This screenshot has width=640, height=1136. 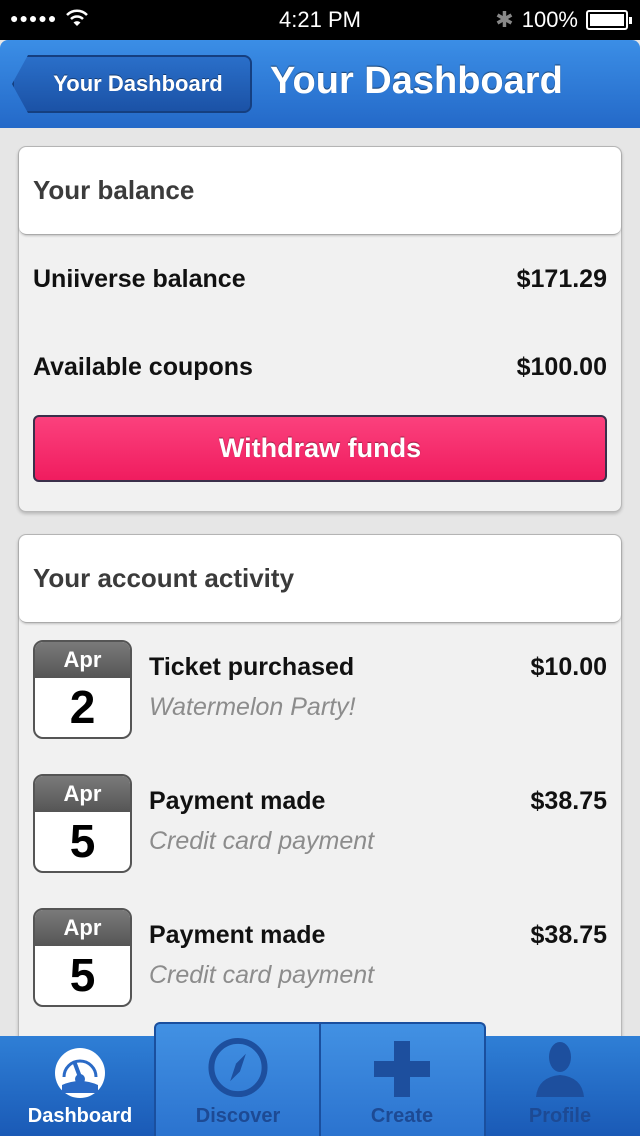 I want to click on activity-subtitle: Watermelon Party!, so click(x=252, y=707).